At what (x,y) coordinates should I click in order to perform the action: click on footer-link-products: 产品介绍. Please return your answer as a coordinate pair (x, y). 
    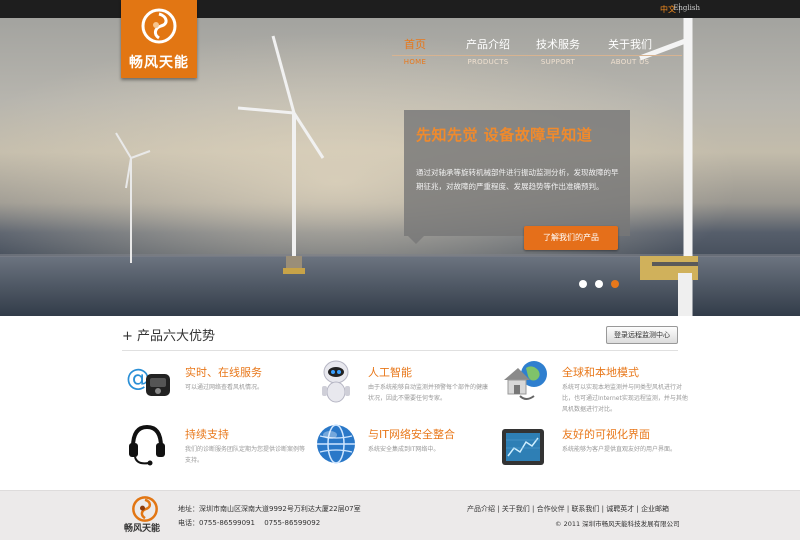
    Looking at the image, I should click on (481, 509).